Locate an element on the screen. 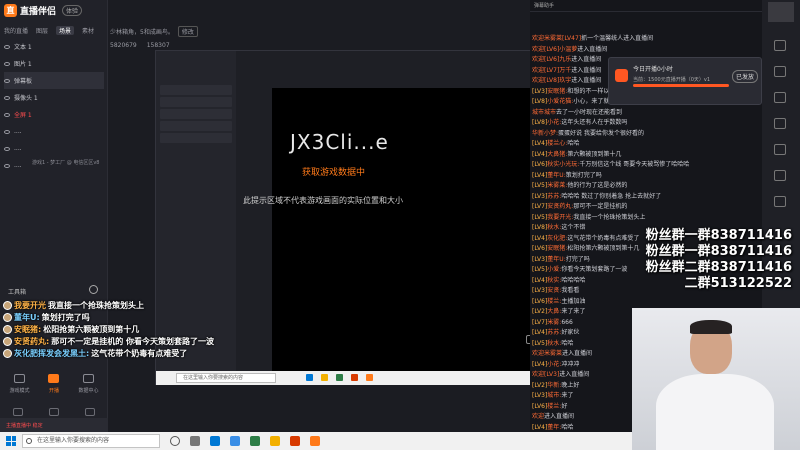 The height and width of the screenshot is (450, 800). chat-text: 哈哈哈哈 is located at coordinates (573, 280).